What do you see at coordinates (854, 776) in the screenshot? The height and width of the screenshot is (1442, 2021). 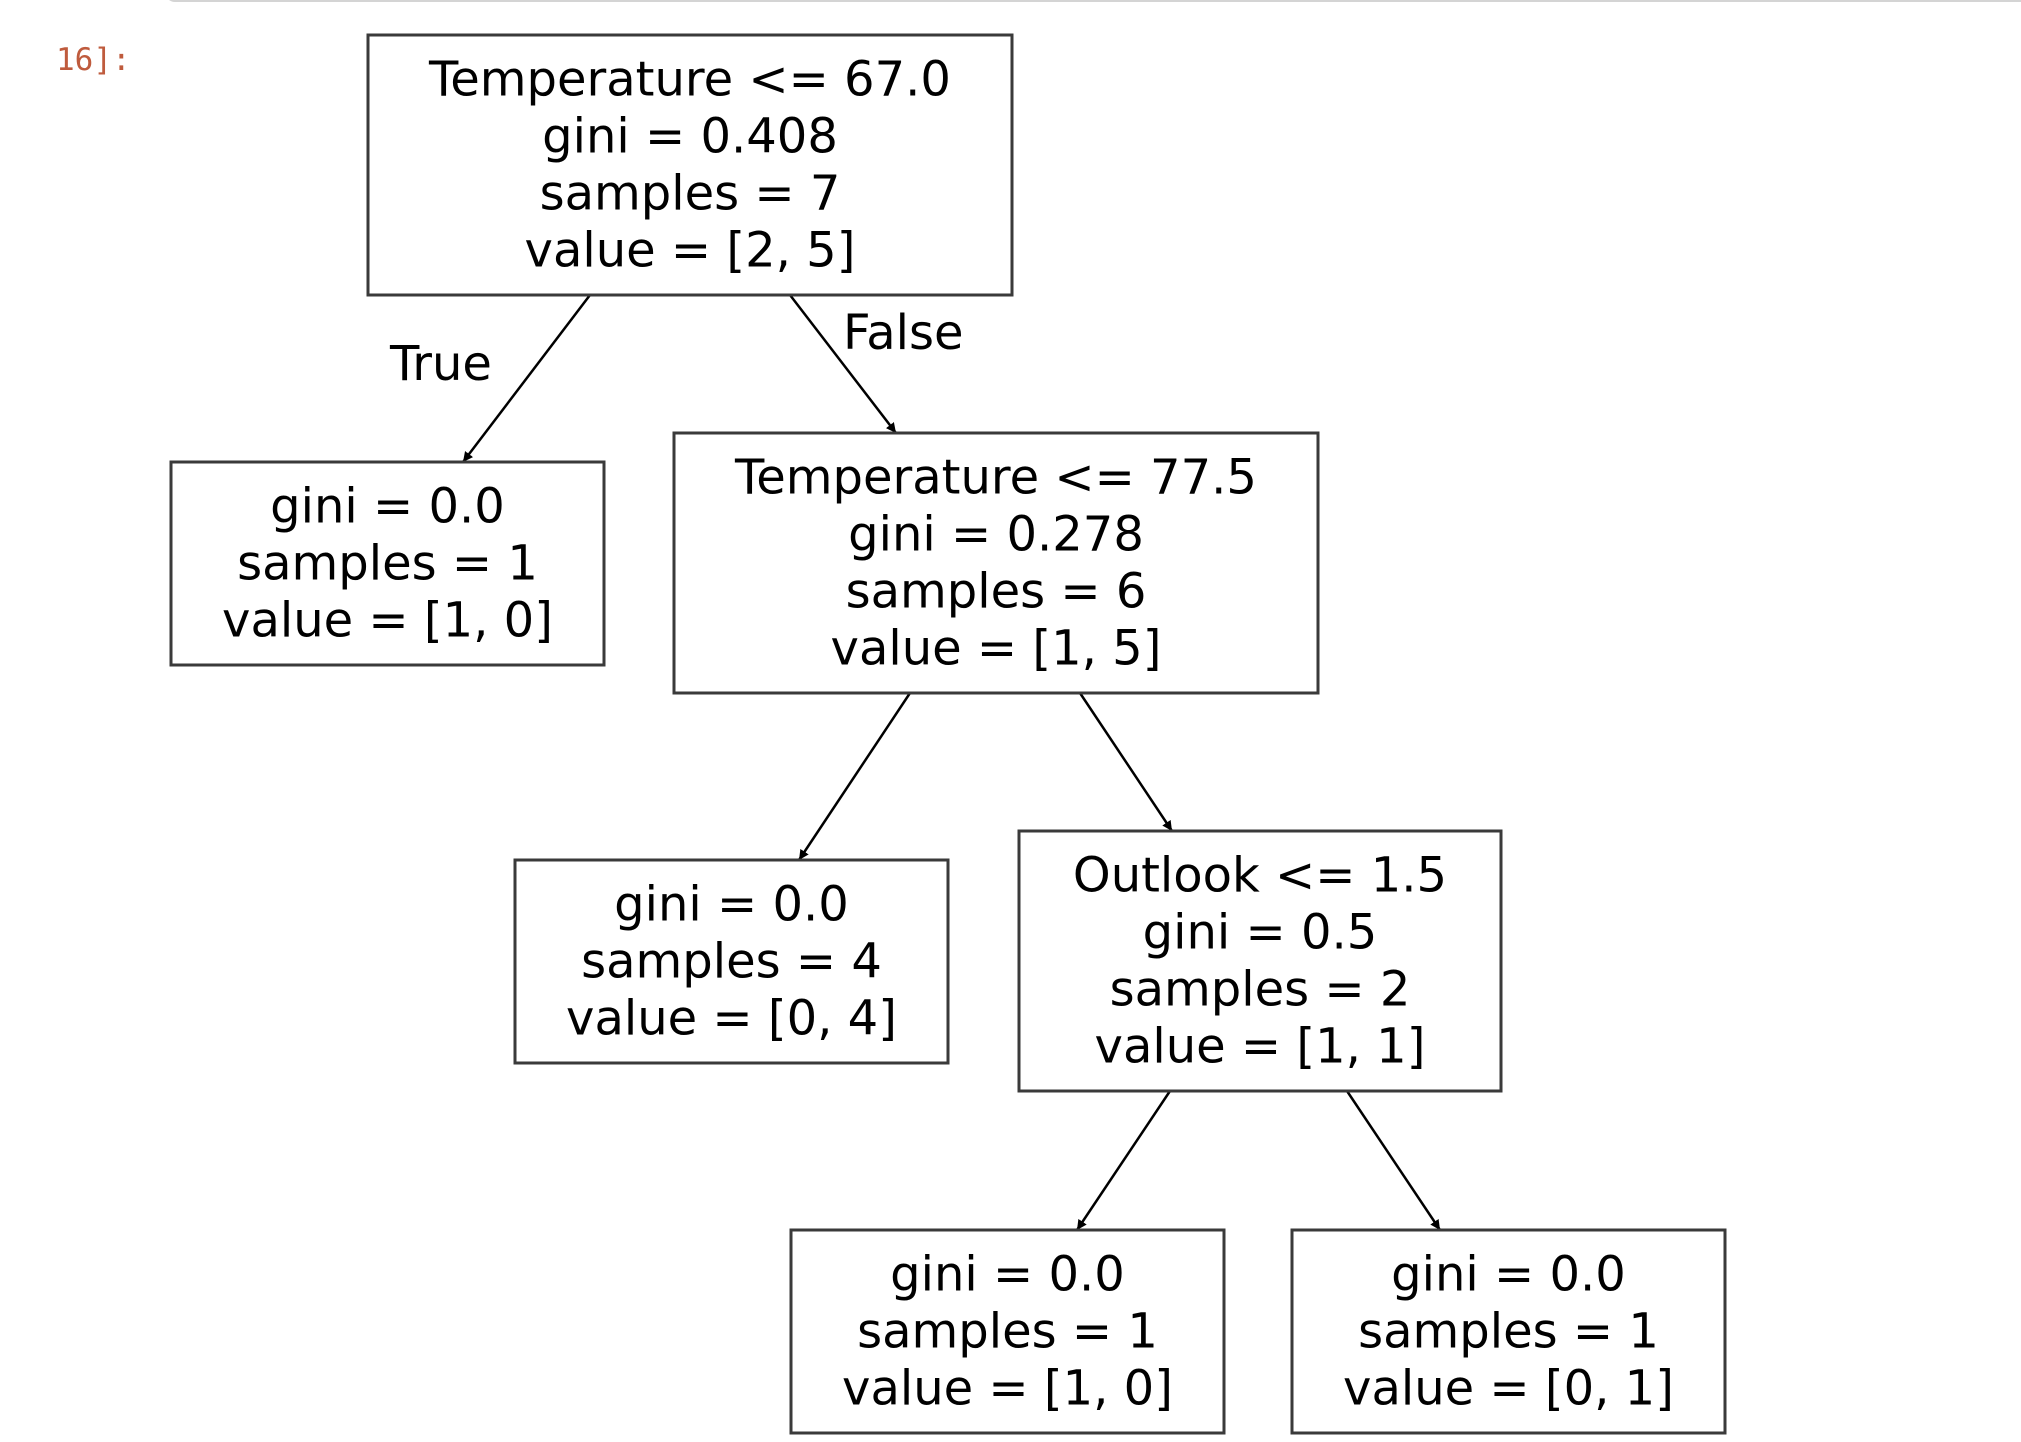 I see `edge-split2-leaf2` at bounding box center [854, 776].